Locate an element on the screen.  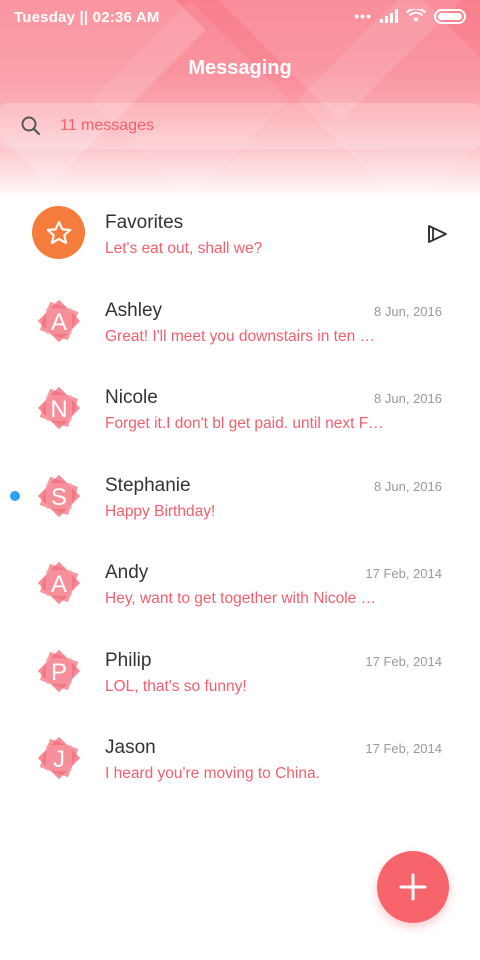
search-bar: 11 messages is located at coordinates (240, 126).